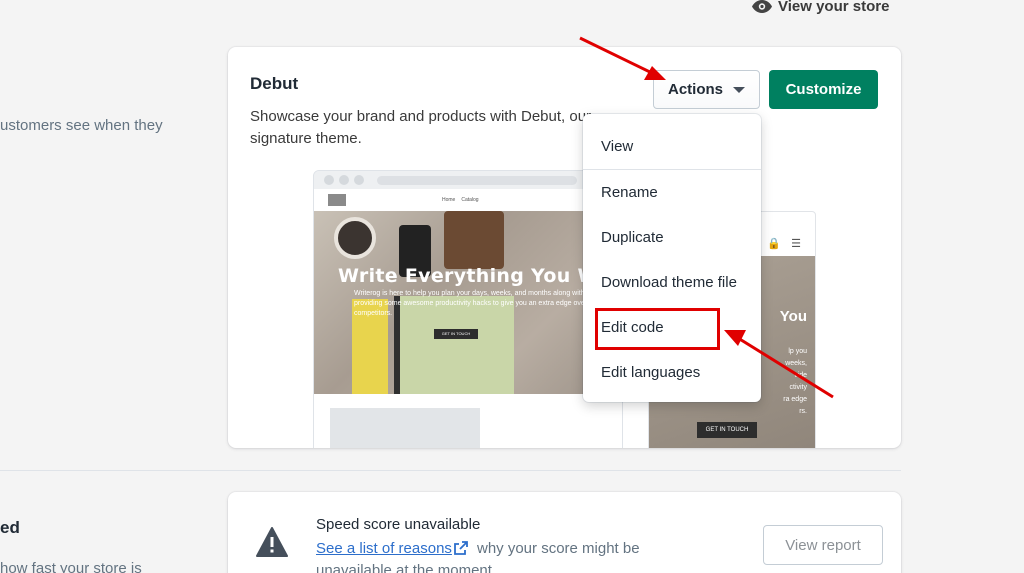  I want to click on hero-wood-block, so click(474, 240).